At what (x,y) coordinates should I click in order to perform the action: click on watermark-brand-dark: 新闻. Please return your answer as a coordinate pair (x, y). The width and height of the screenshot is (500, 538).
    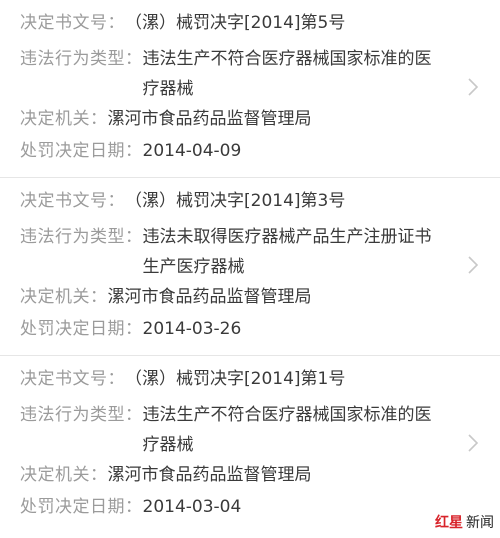
    Looking at the image, I should click on (480, 523).